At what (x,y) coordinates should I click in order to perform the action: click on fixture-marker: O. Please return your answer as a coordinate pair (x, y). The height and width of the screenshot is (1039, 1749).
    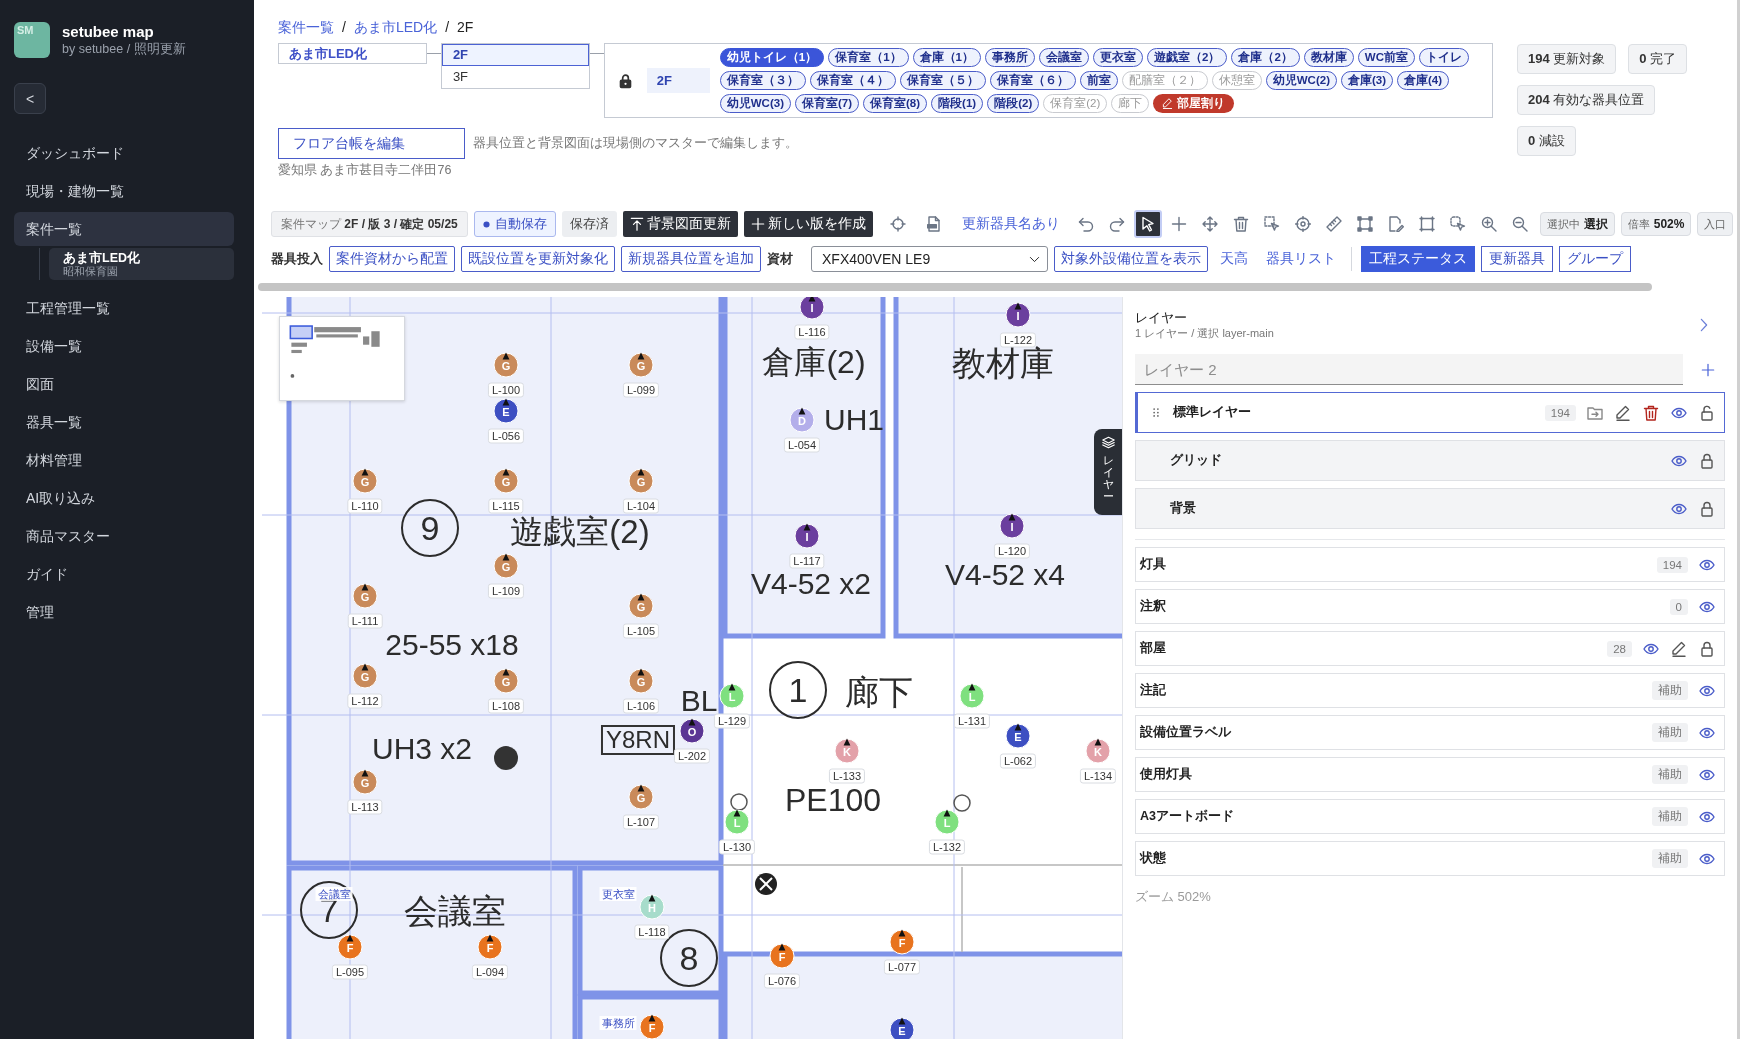
    Looking at the image, I should click on (692, 731).